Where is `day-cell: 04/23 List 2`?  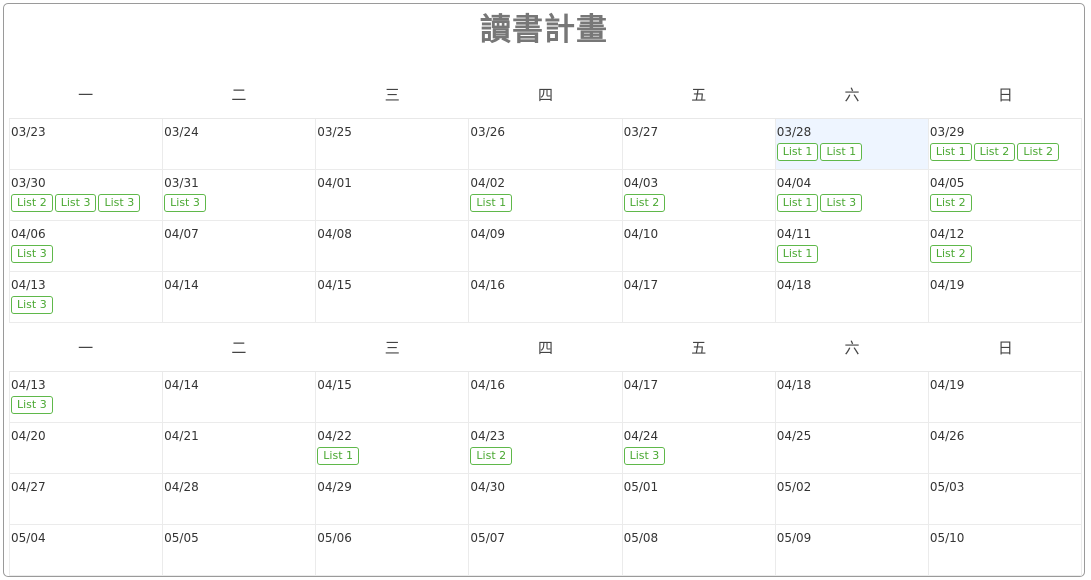 day-cell: 04/23 List 2 is located at coordinates (546, 448).